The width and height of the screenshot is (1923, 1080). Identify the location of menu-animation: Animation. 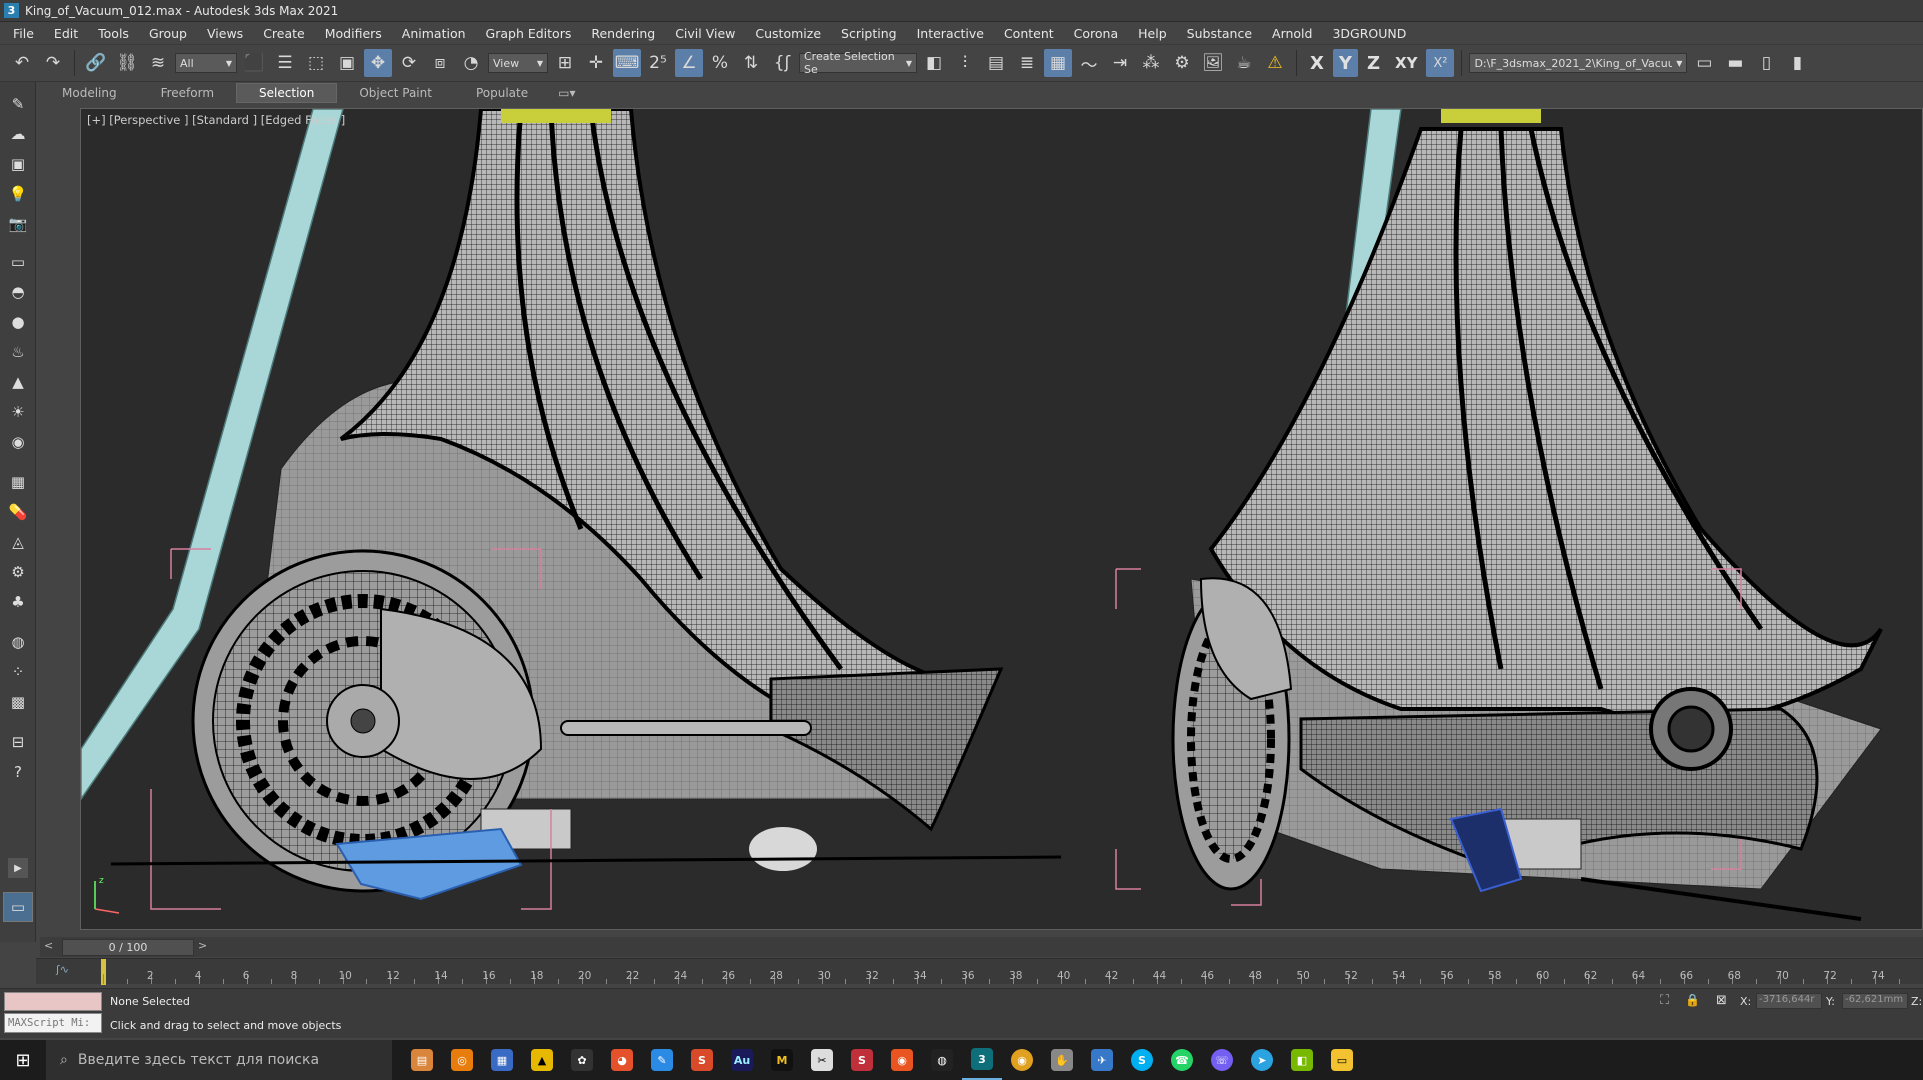
(437, 33).